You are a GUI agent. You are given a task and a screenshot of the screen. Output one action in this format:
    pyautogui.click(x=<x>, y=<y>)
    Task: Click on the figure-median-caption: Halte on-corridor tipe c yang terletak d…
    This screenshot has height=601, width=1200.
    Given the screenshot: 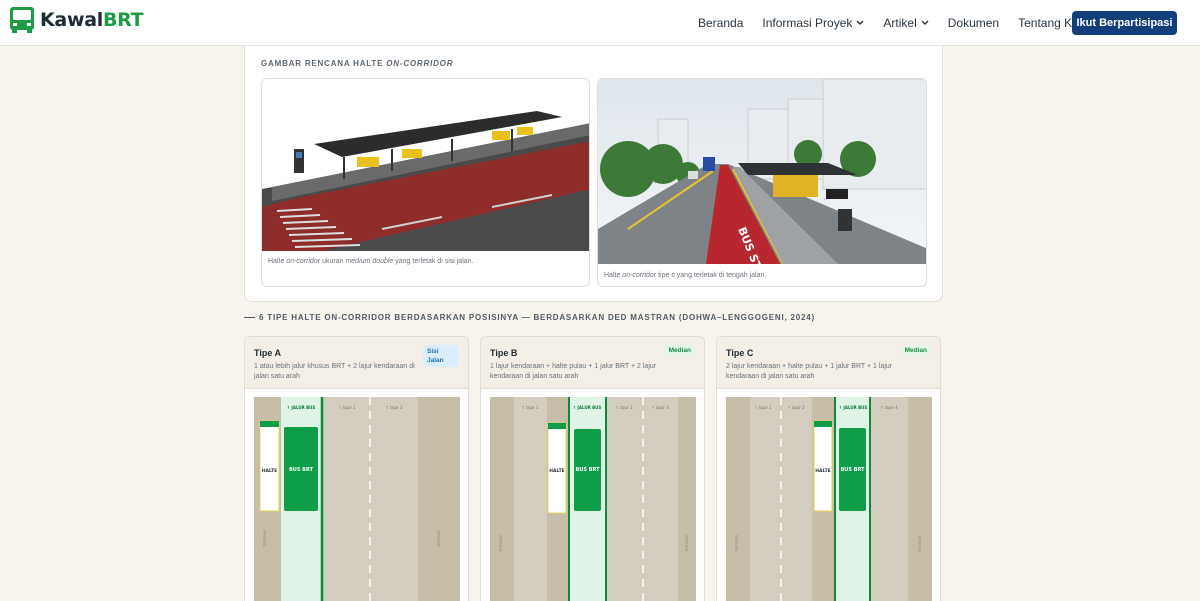 What is the action you would take?
    pyautogui.click(x=685, y=275)
    